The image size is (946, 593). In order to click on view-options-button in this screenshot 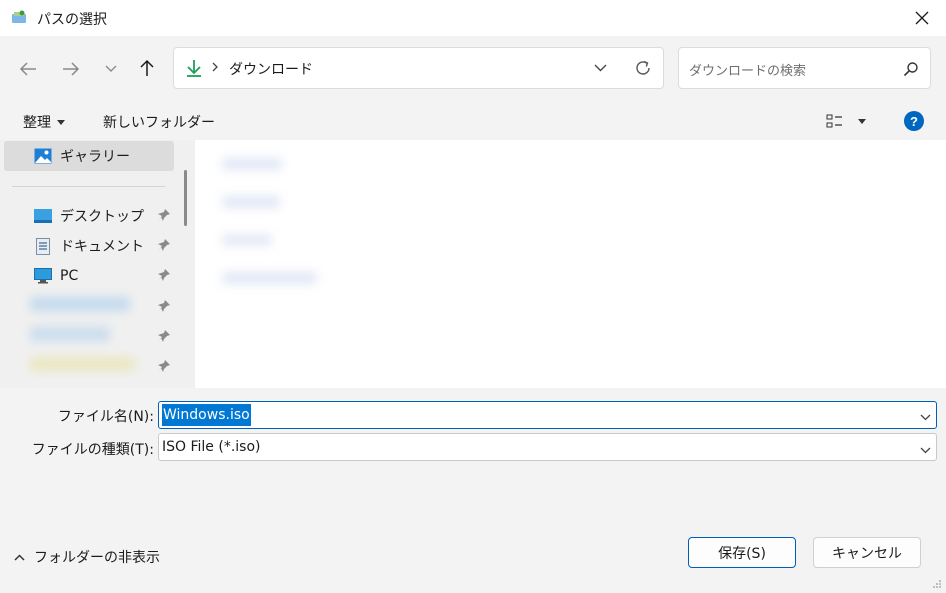, I will do `click(848, 121)`.